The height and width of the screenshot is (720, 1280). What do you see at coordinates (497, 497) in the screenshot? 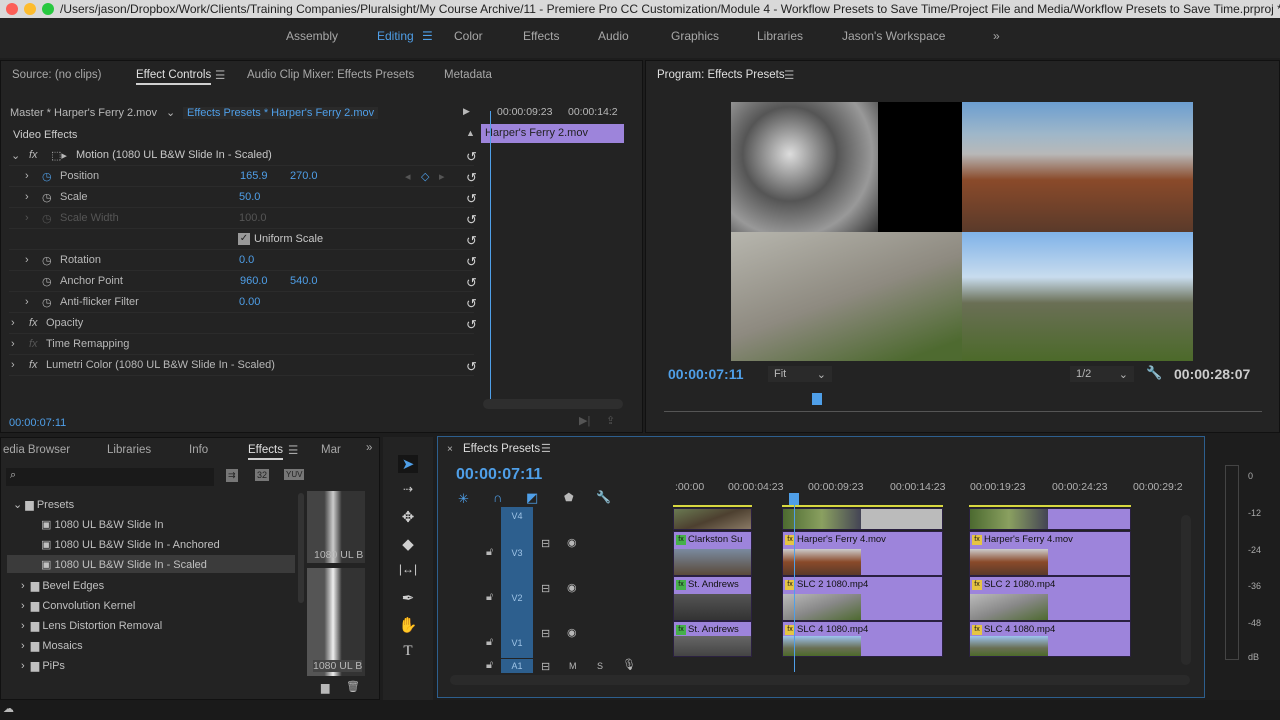
I see `snap-icon: ∩` at bounding box center [497, 497].